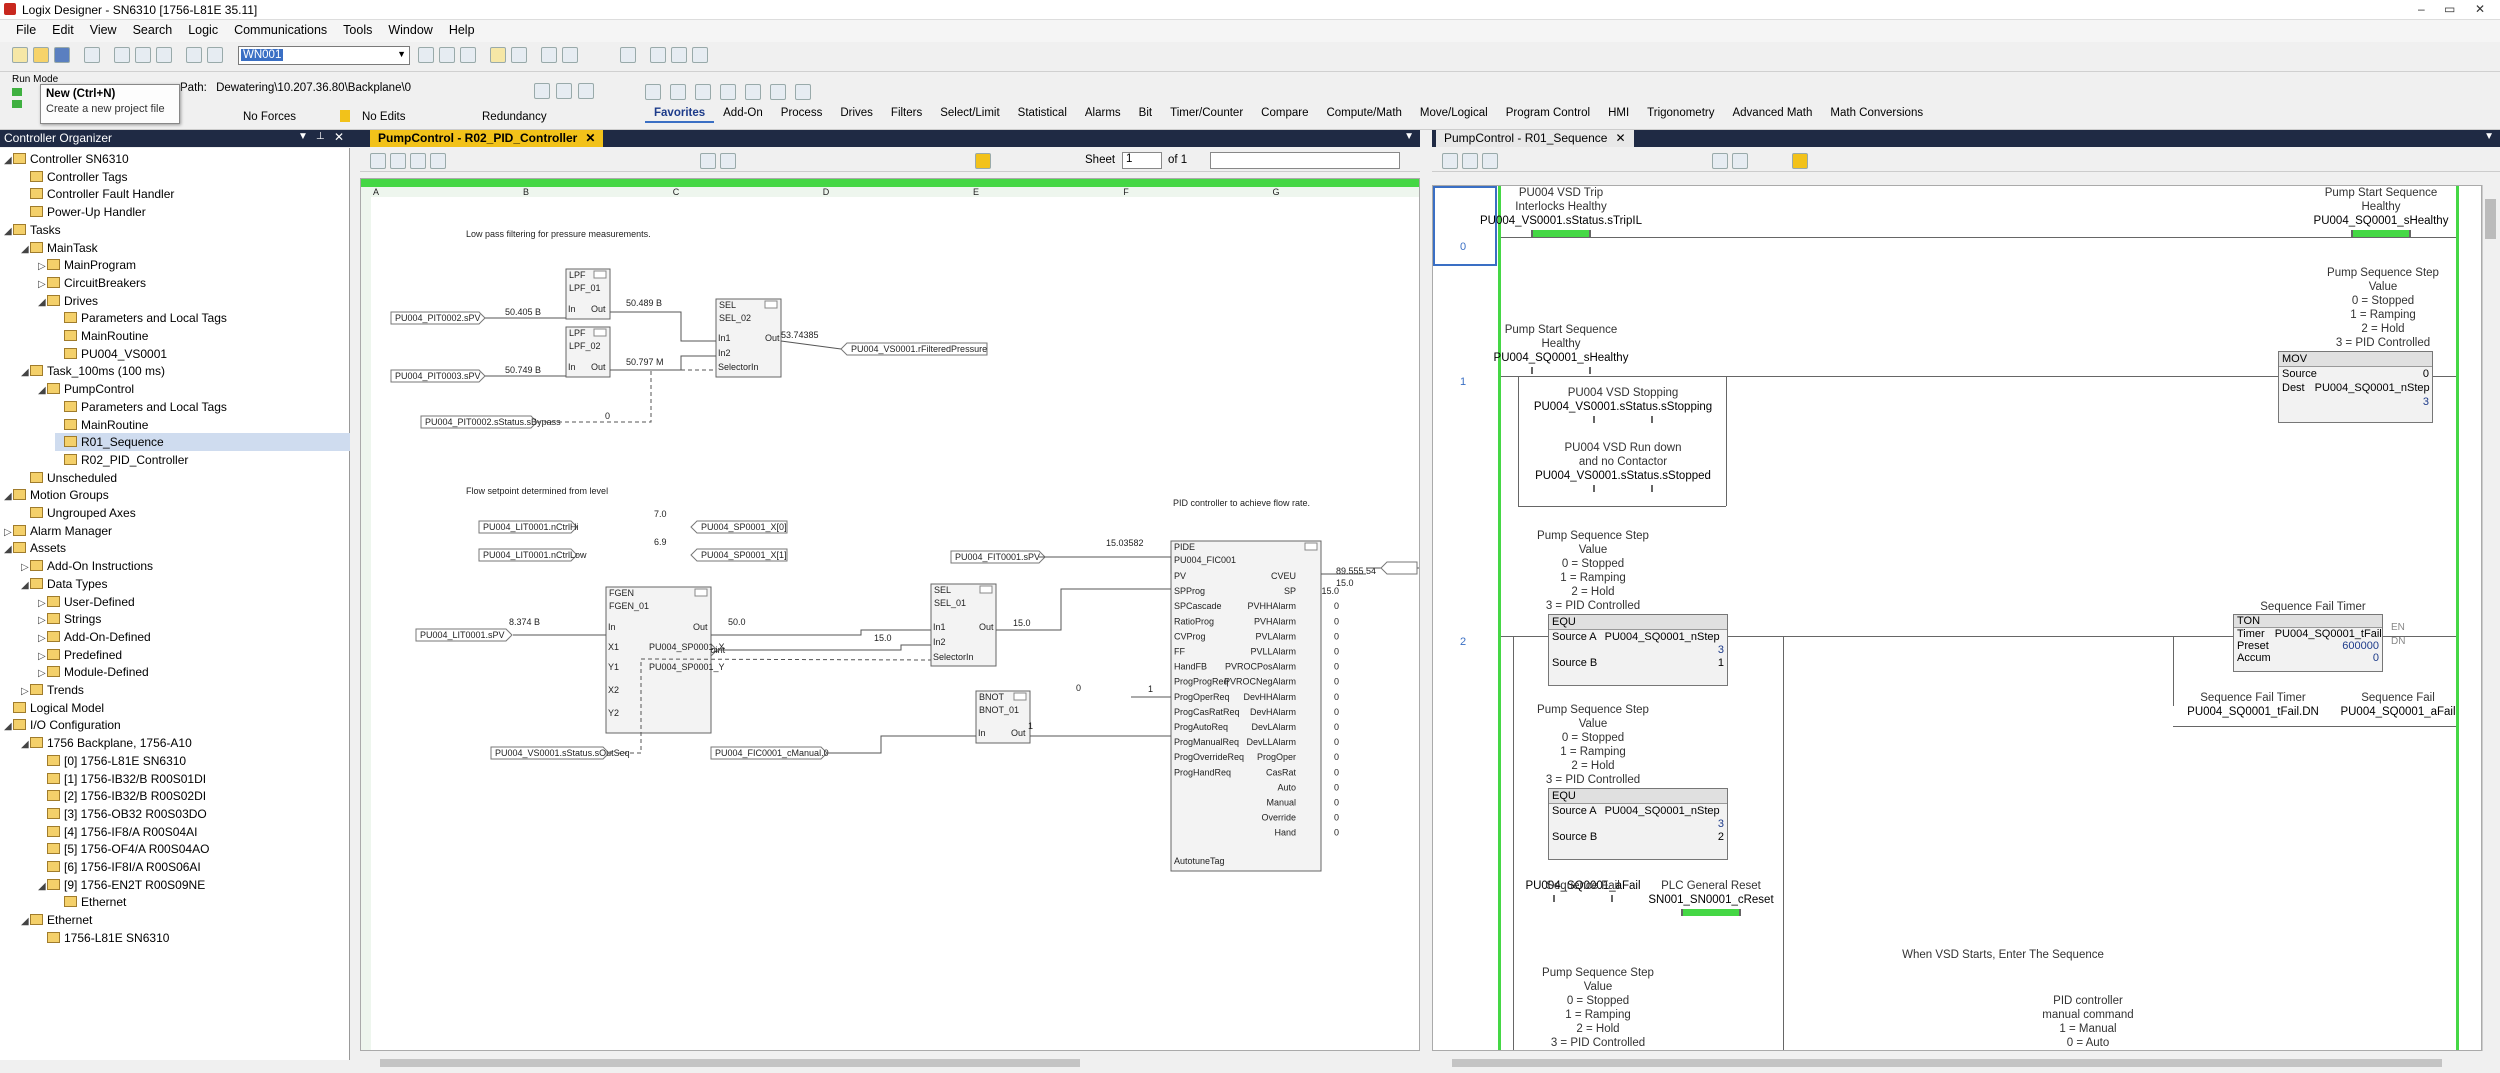  What do you see at coordinates (462, 30) in the screenshot?
I see `menu-help: Help` at bounding box center [462, 30].